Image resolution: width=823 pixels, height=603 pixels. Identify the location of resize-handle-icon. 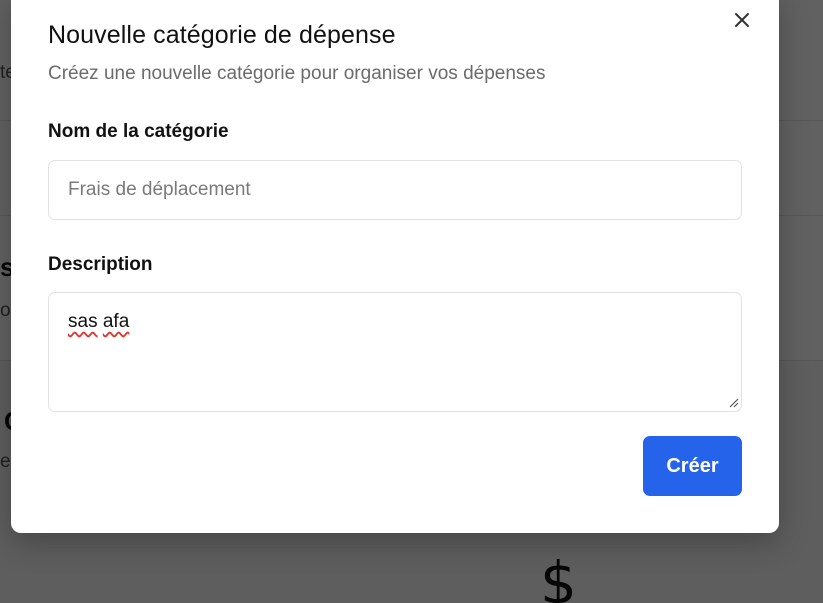
(733, 402).